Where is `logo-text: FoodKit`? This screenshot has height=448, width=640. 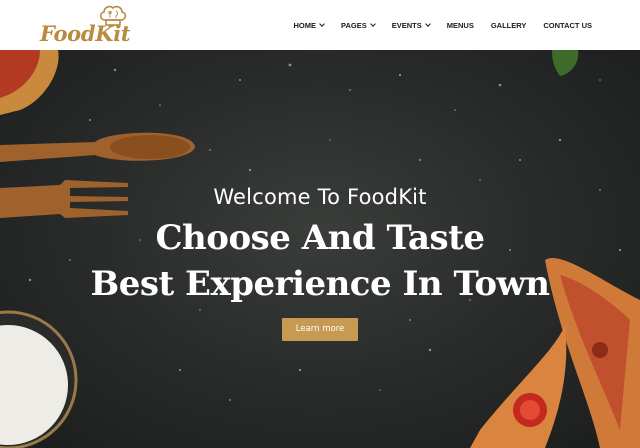 logo-text: FoodKit is located at coordinates (85, 33).